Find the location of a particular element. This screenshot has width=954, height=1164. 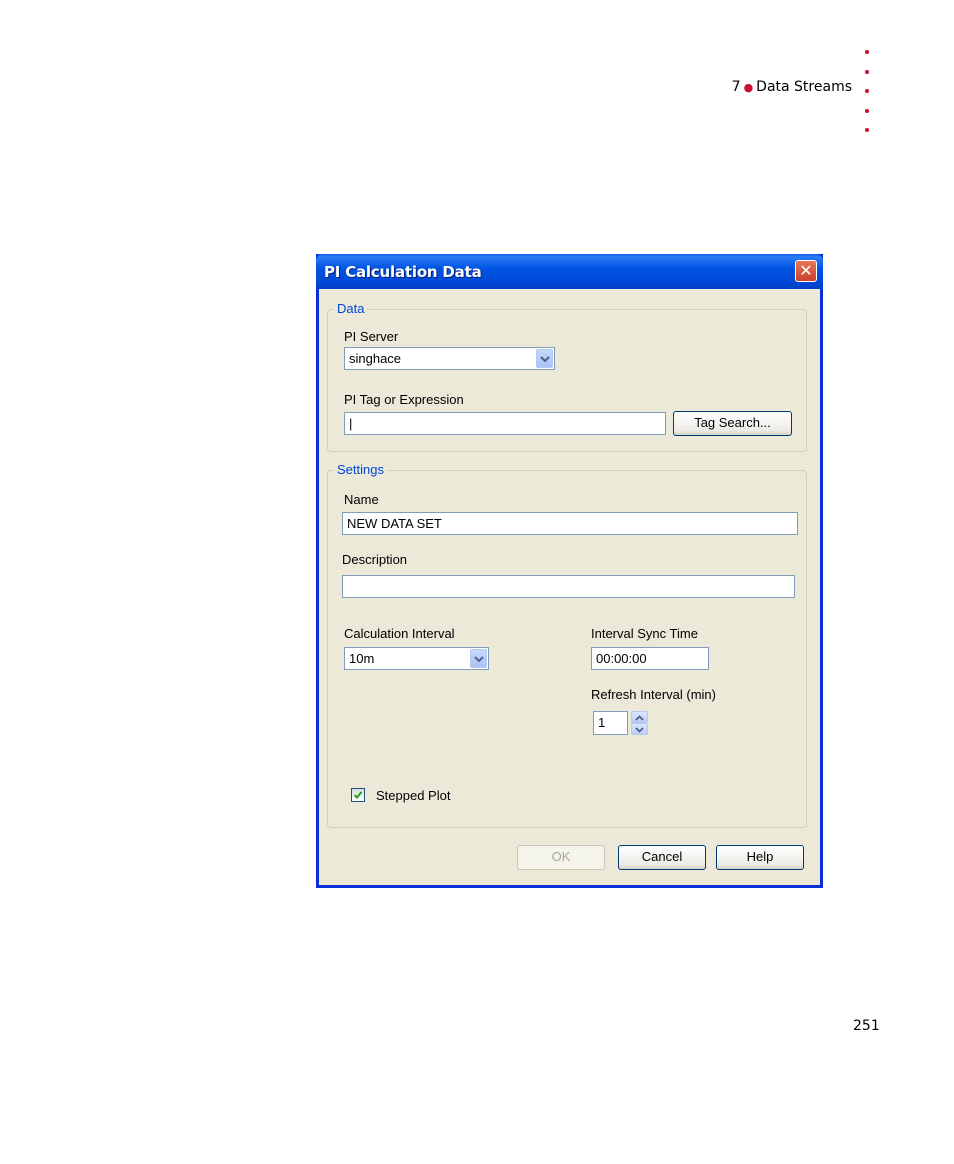

chapter-title: Data Streams is located at coordinates (804, 87).